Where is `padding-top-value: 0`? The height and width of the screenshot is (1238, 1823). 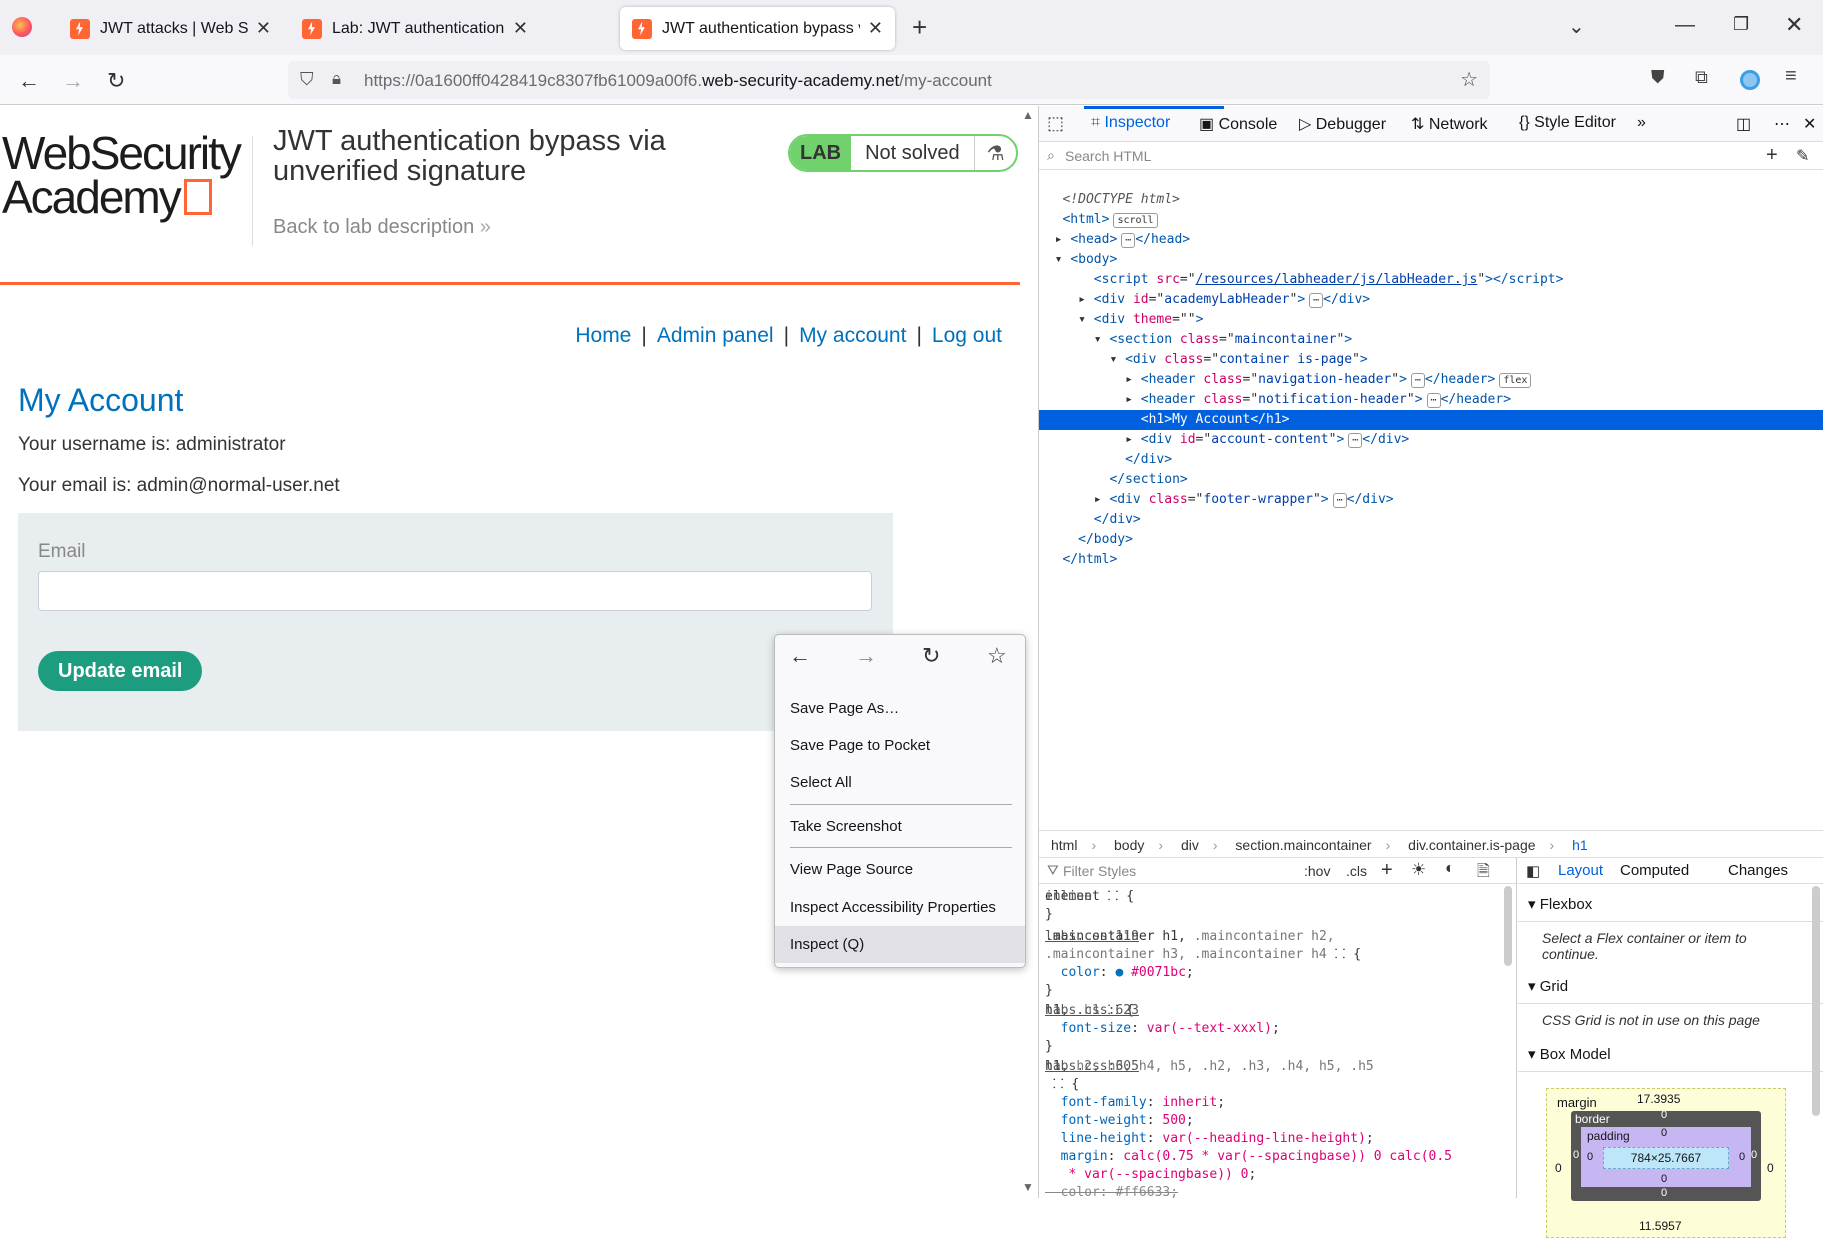 padding-top-value: 0 is located at coordinates (1664, 1133).